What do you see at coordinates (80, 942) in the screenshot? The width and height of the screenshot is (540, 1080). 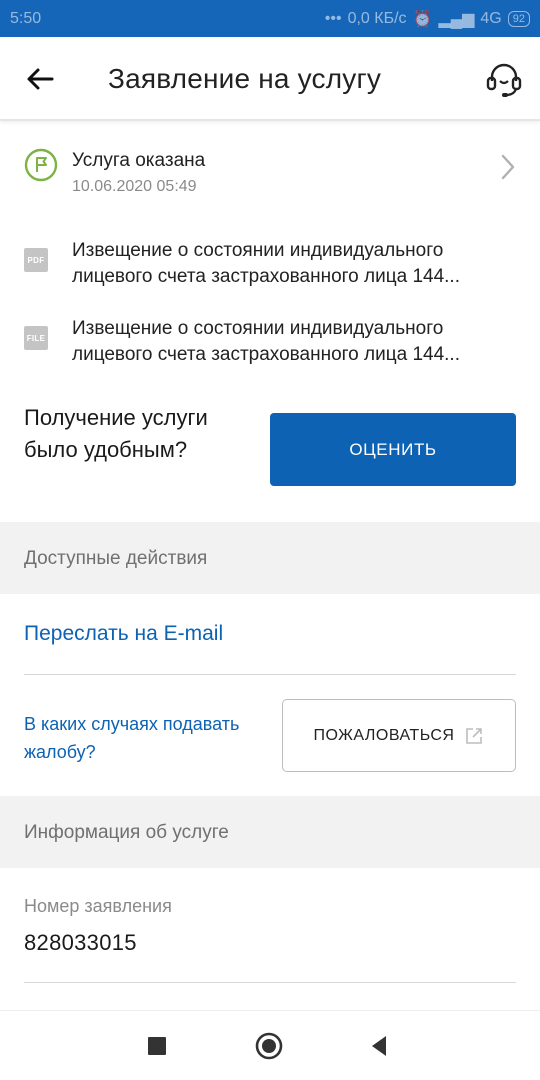 I see `application-number-value: 828033015` at bounding box center [80, 942].